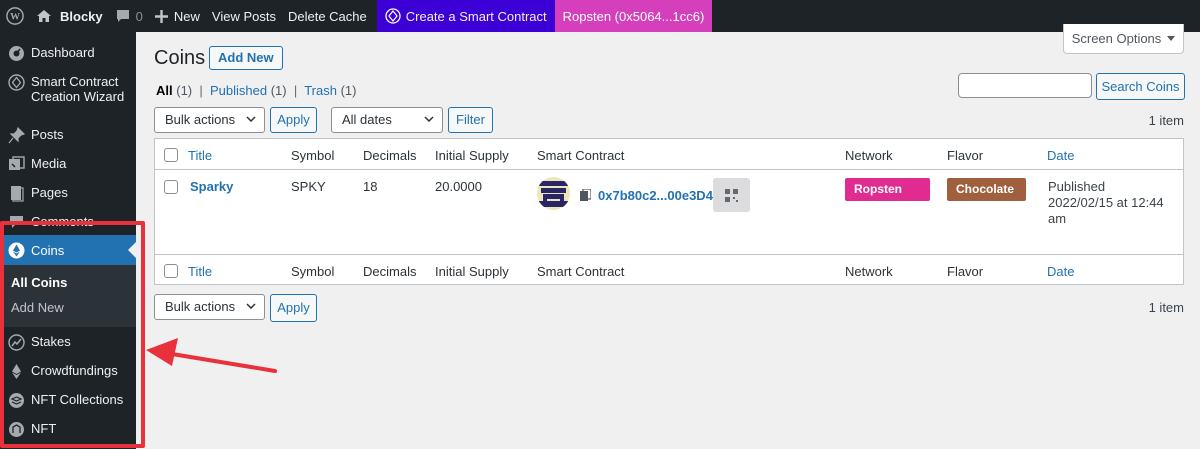  Describe the element at coordinates (348, 90) in the screenshot. I see `filter-trash-count: (1)` at that location.